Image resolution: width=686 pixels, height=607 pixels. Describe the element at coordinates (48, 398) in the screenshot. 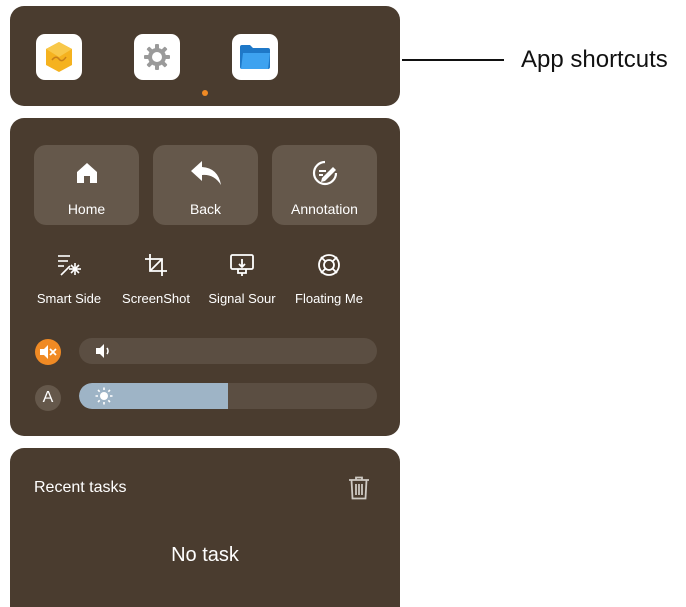

I see `auto-brightness-button: A` at that location.